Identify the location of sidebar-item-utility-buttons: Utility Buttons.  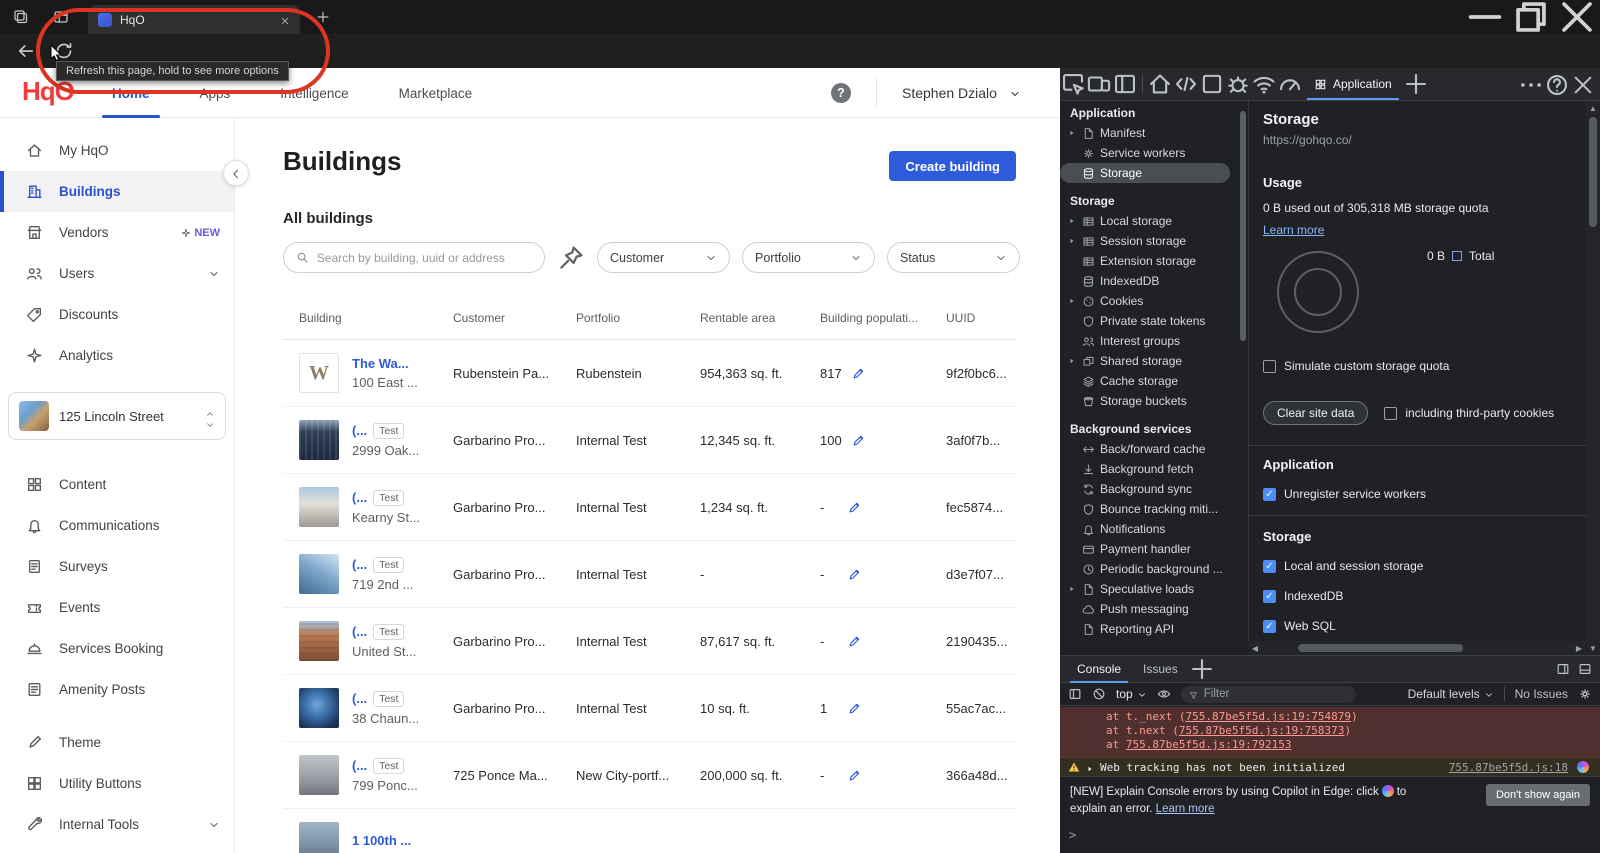
(117, 783).